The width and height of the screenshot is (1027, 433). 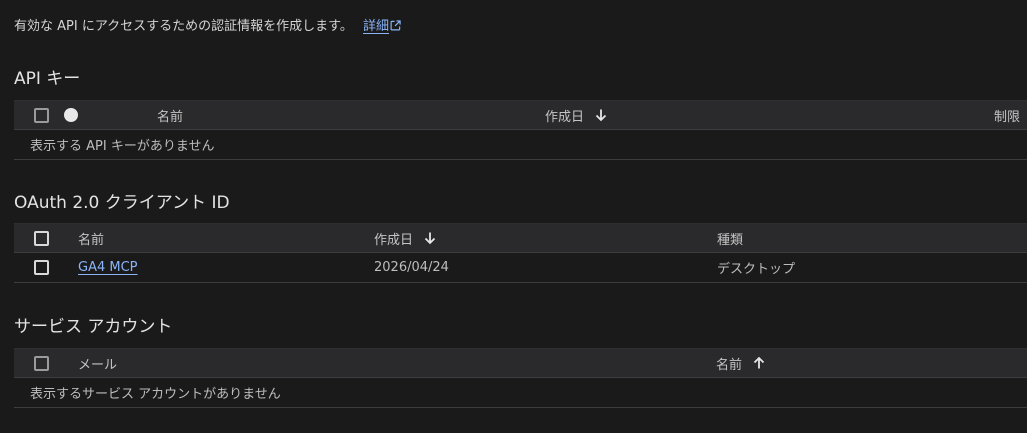 I want to click on service-accounts-empty-row: 表示するサービス アカウントがありません, so click(x=520, y=393).